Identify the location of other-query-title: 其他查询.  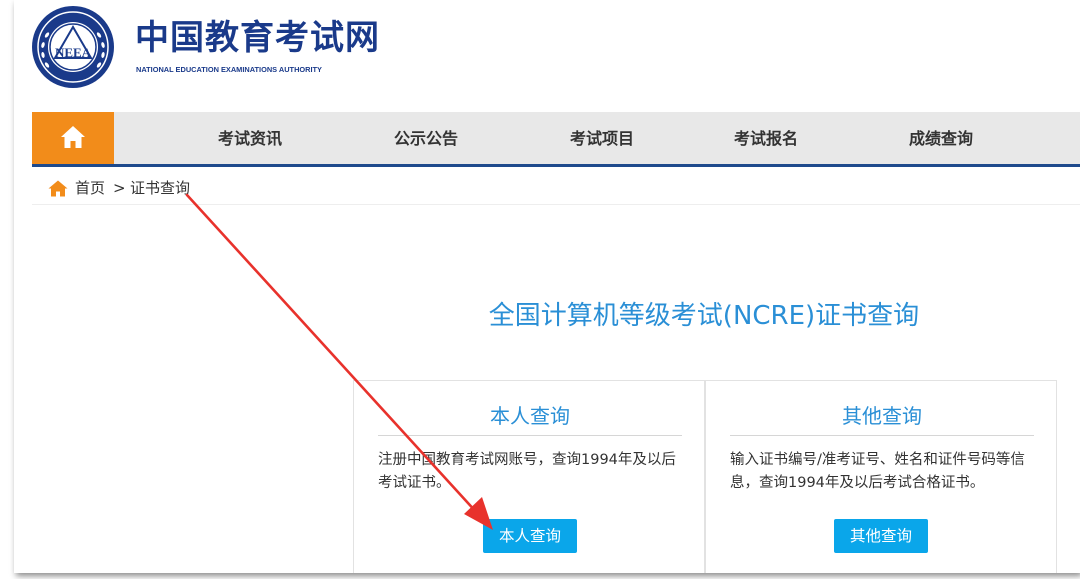
(882, 416).